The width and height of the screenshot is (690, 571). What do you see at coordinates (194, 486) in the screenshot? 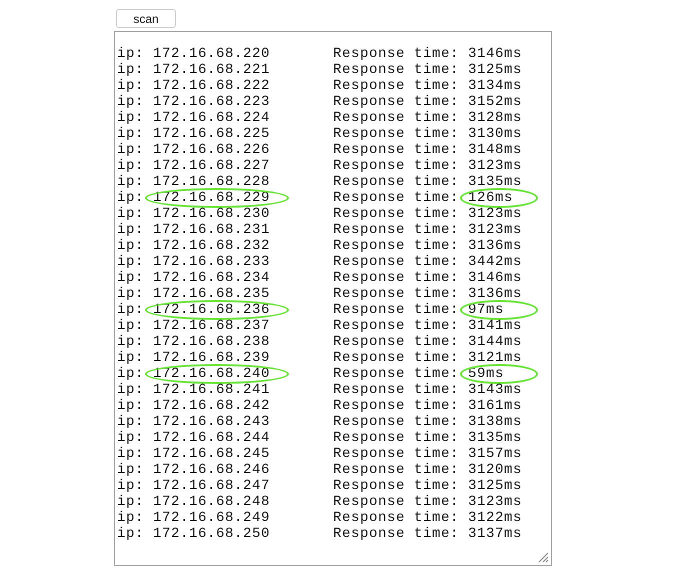
I see `ip-text: ip: 172.16.68.247` at bounding box center [194, 486].